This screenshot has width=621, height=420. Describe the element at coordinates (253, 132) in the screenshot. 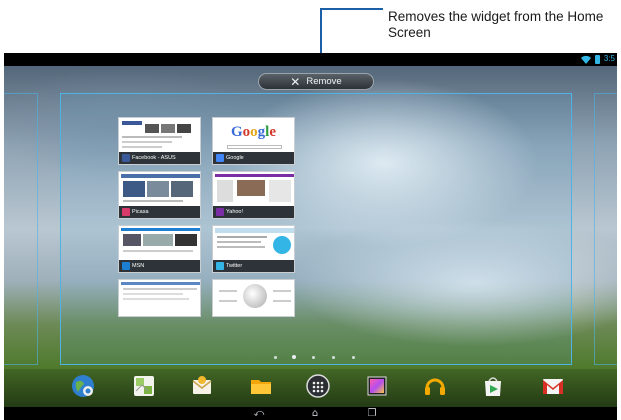

I see `google-logo: Google` at that location.